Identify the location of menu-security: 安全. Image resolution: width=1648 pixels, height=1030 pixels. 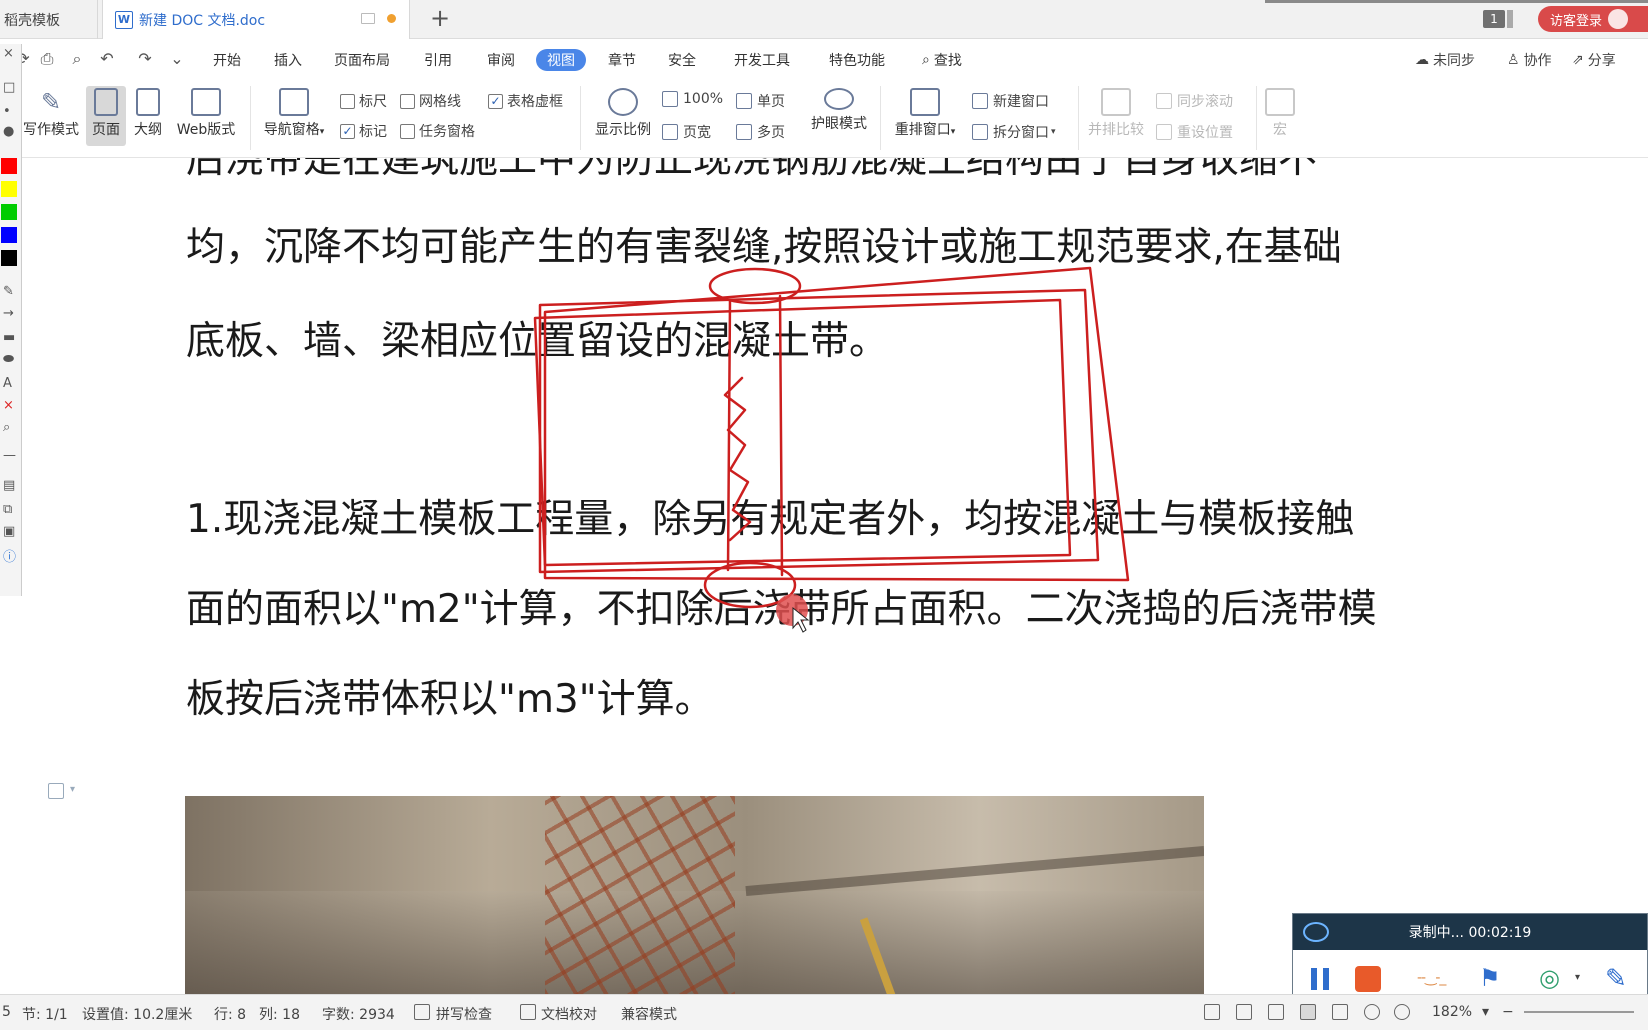
(682, 60).